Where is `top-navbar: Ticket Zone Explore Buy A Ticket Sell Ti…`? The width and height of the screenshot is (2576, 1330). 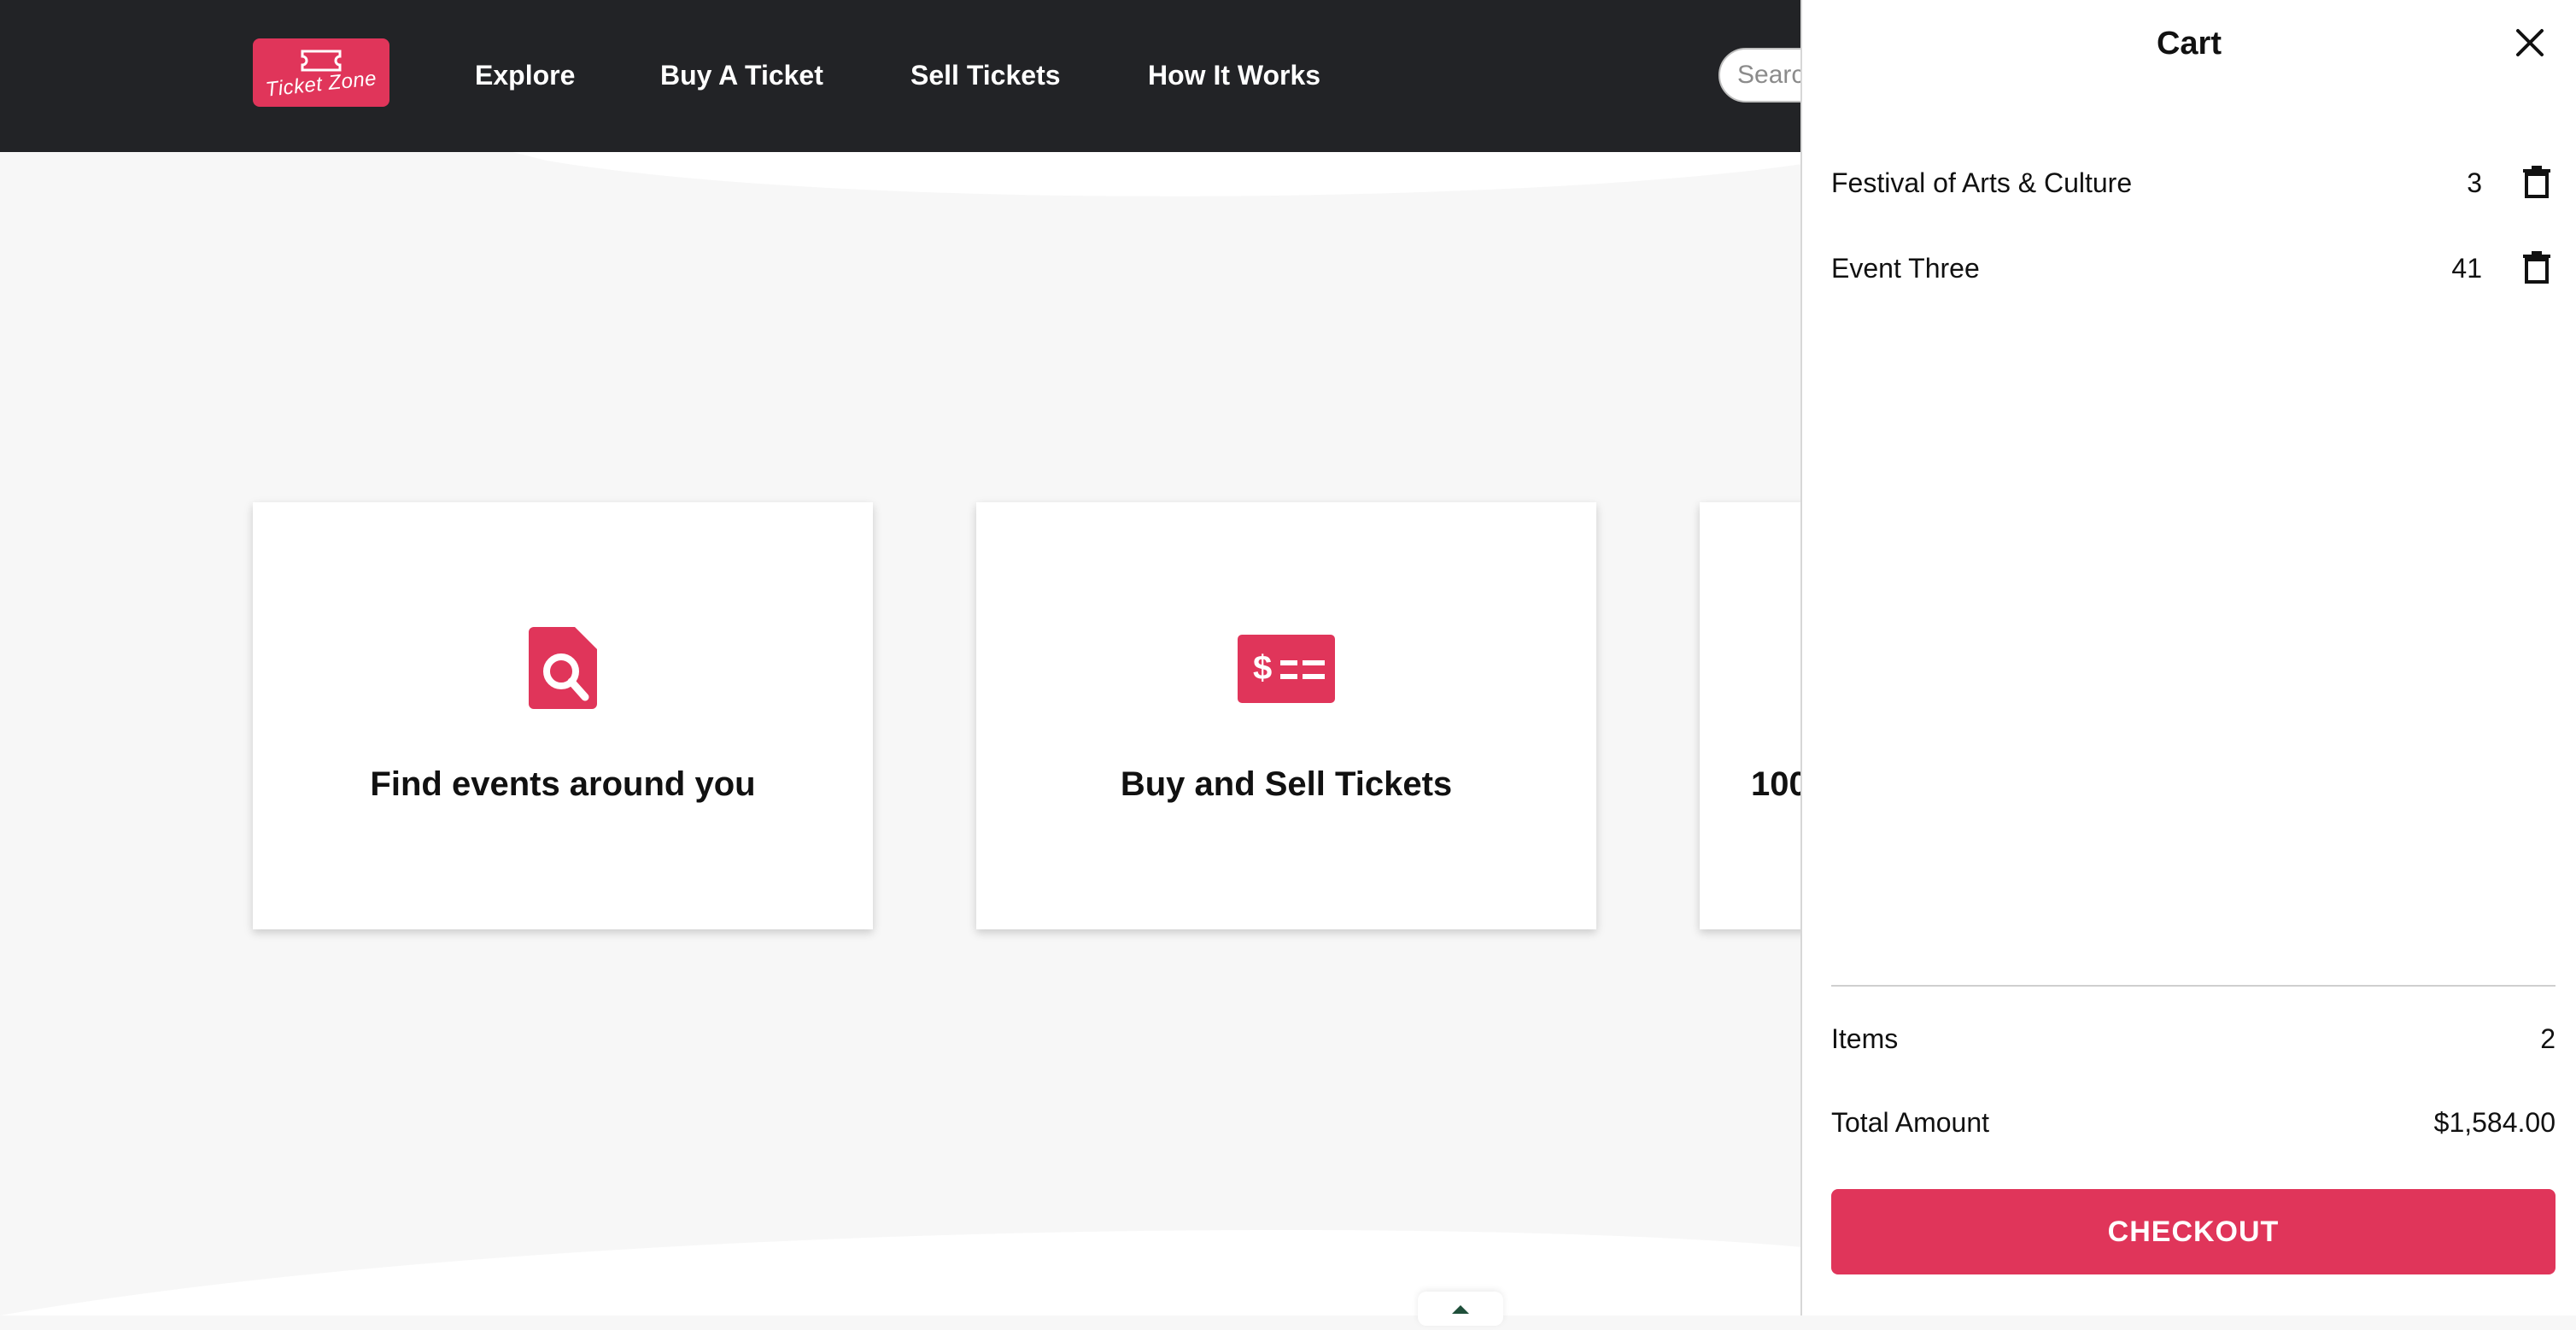
top-navbar: Ticket Zone Explore Buy A Ticket Sell Ti… is located at coordinates (944, 76).